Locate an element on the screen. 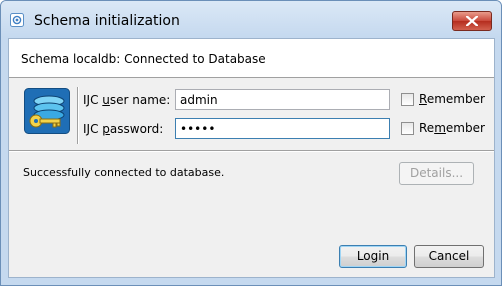 The height and width of the screenshot is (286, 502). schema-app-icon is located at coordinates (17, 20).